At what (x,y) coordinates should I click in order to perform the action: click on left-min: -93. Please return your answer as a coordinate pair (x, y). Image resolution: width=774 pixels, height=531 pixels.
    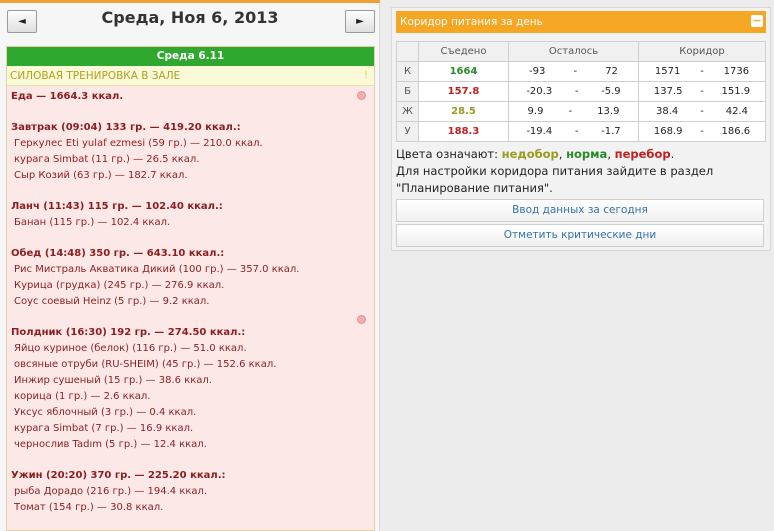
    Looking at the image, I should click on (537, 71).